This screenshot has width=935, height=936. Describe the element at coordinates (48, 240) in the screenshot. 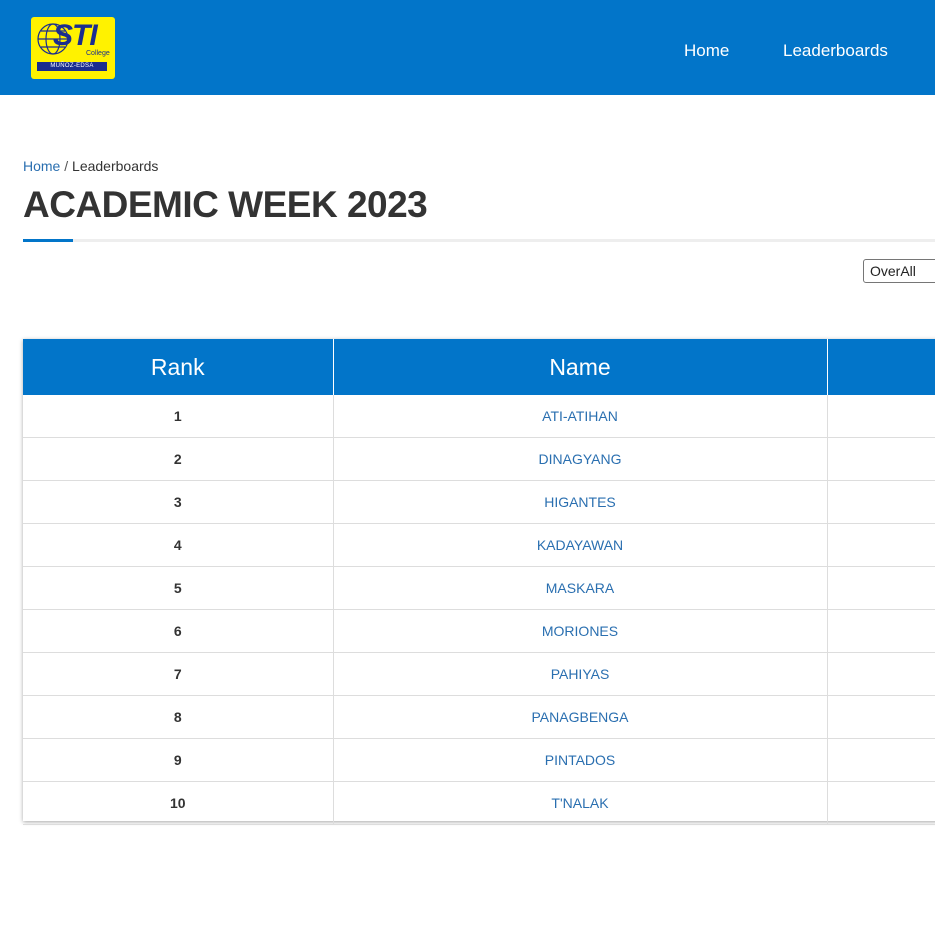

I see `title-accent-bar` at that location.